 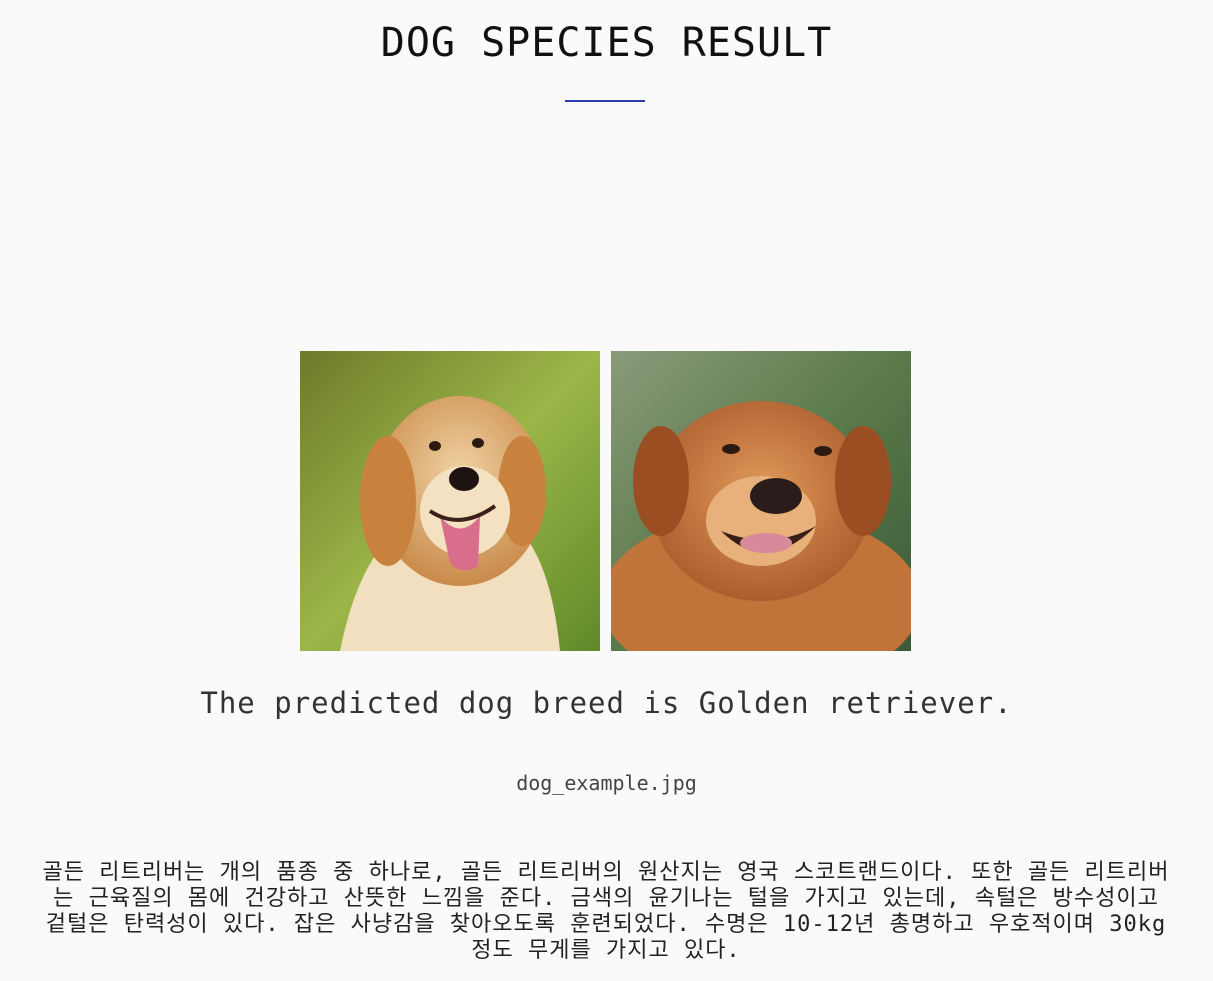 I want to click on dog-image-left, so click(x=450, y=501).